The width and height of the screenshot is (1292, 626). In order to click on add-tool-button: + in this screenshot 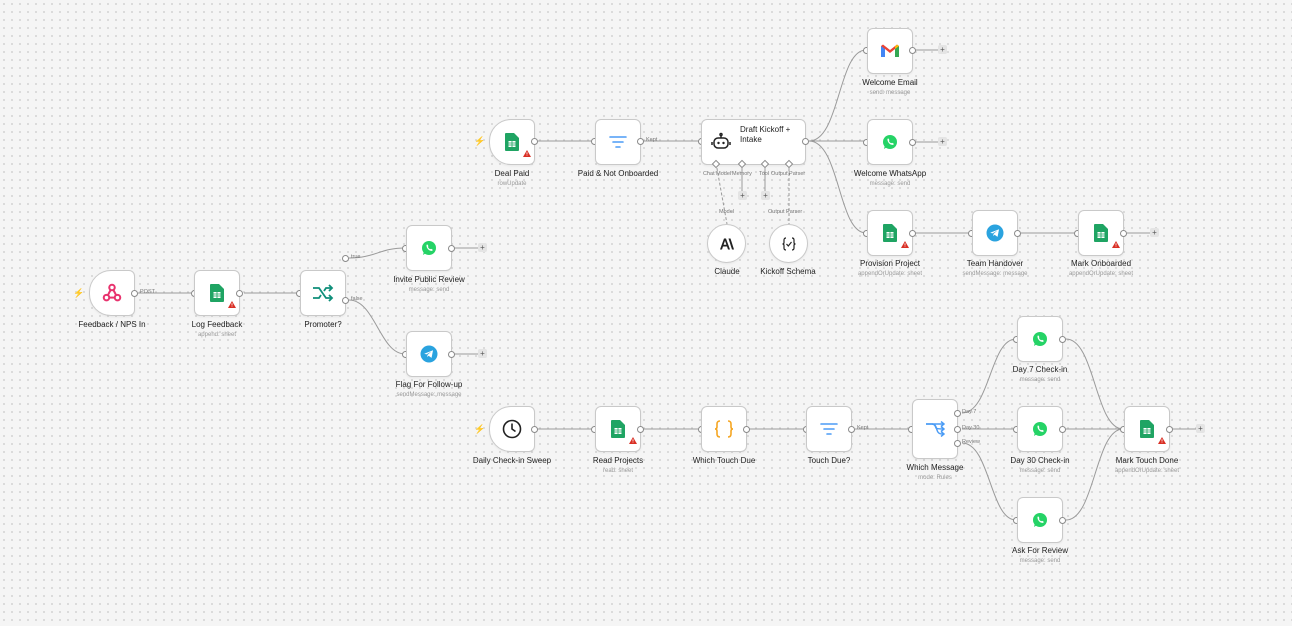, I will do `click(765, 195)`.